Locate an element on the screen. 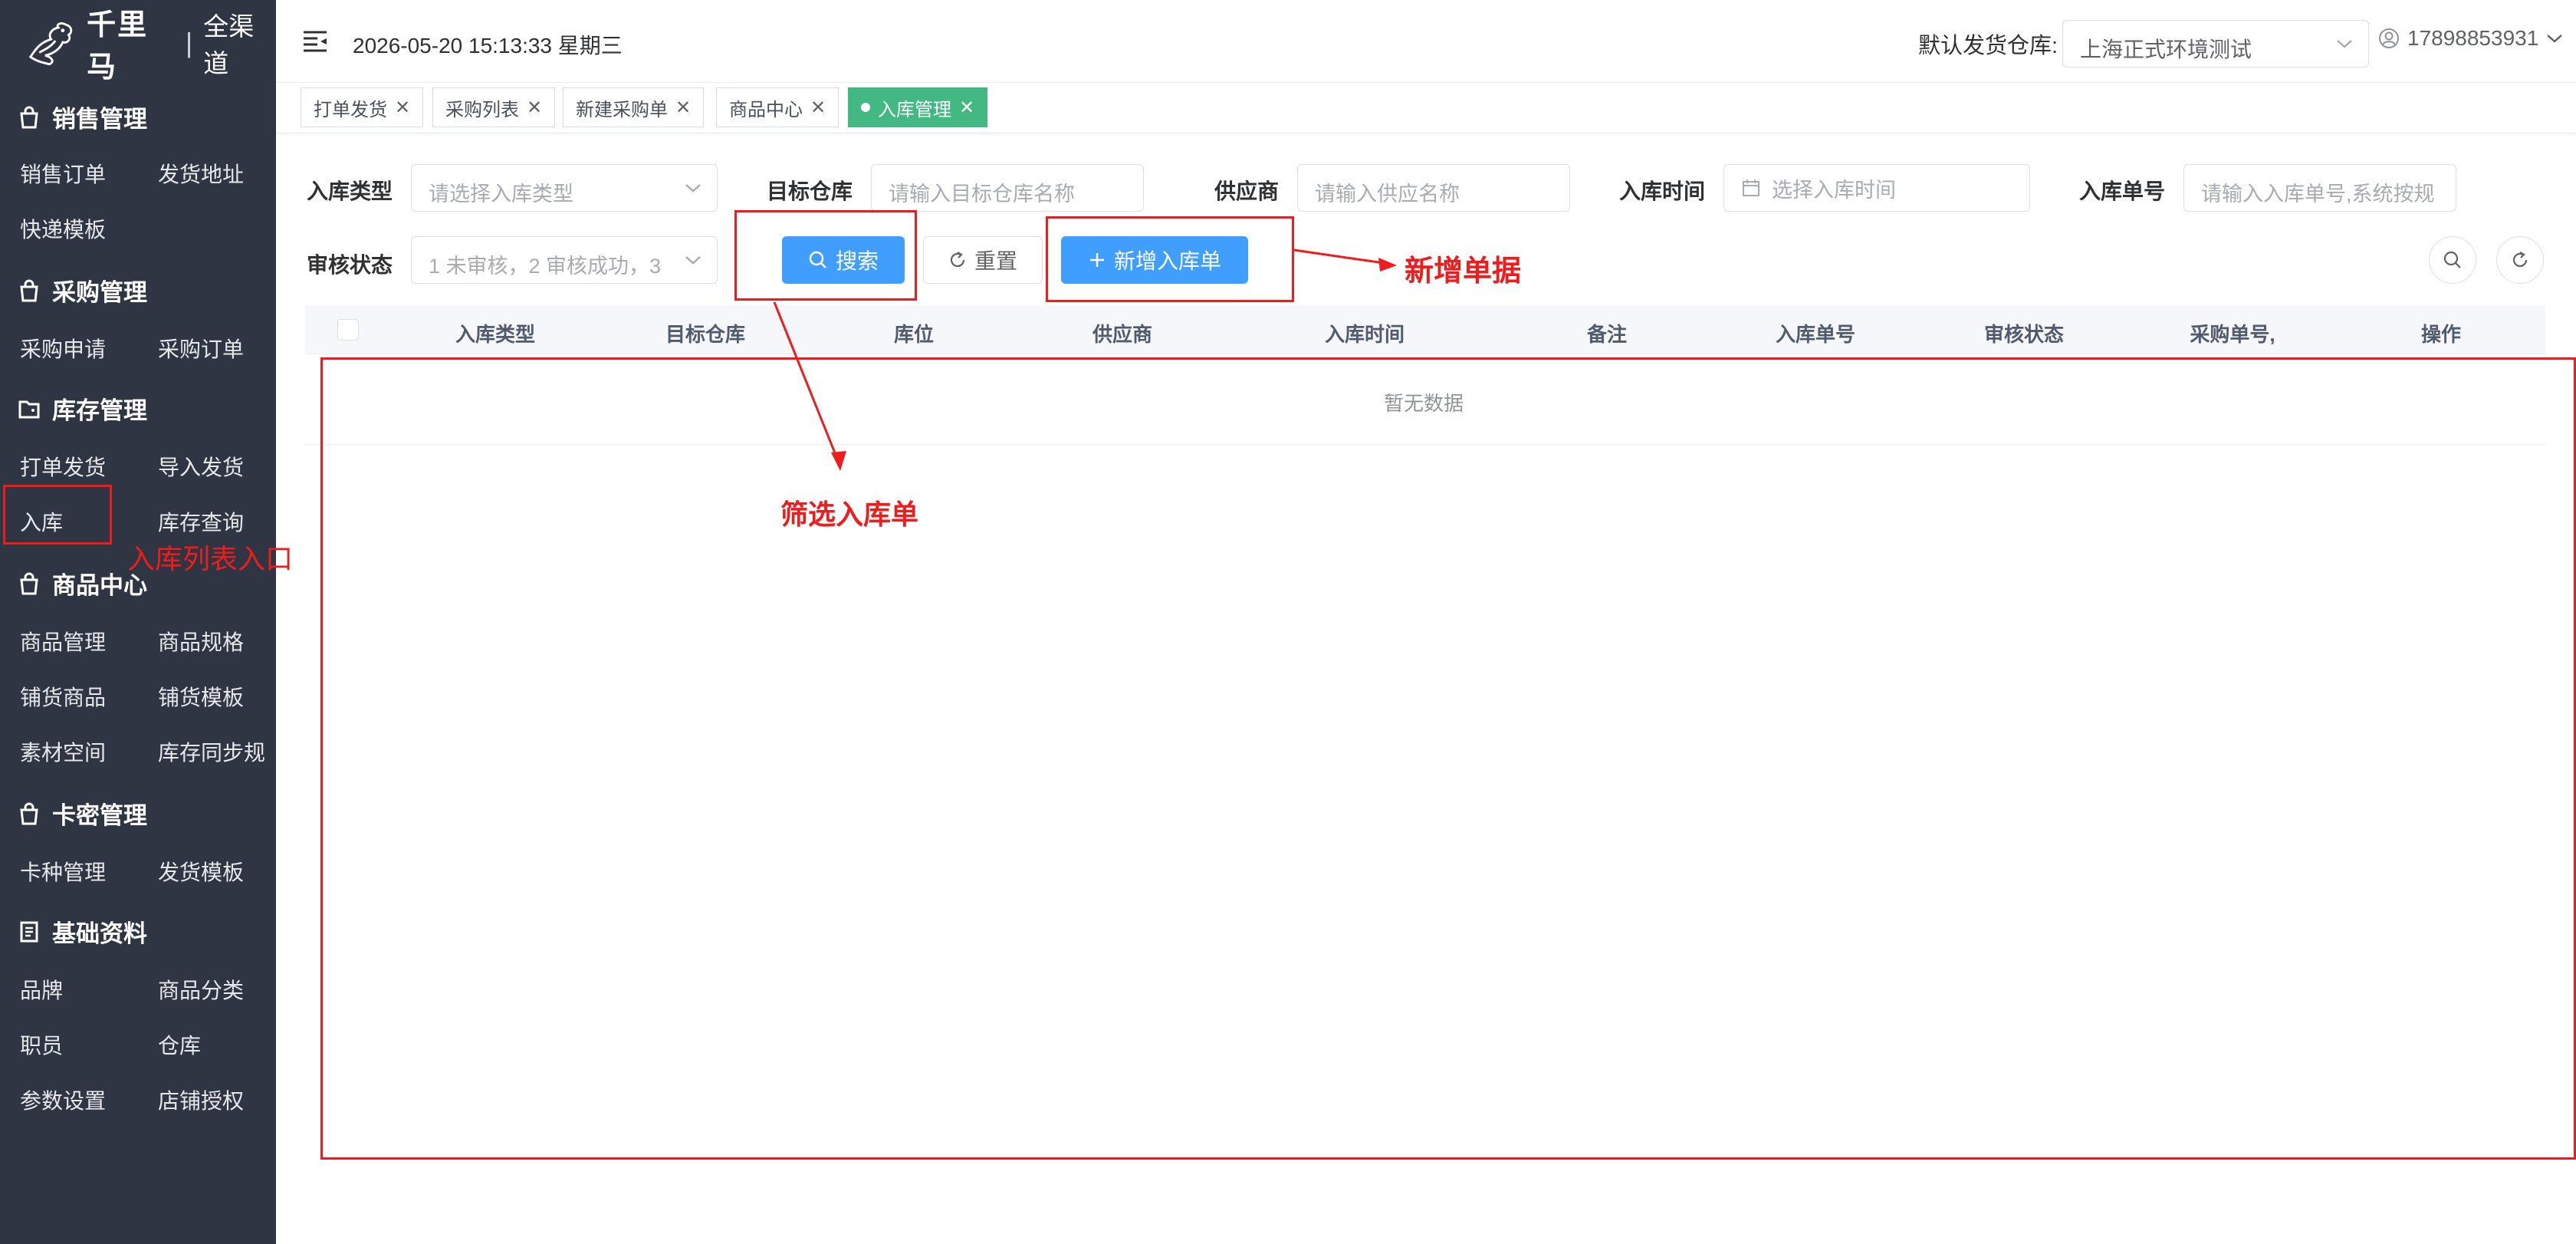  arrow-to-filter-label is located at coordinates (808, 384).